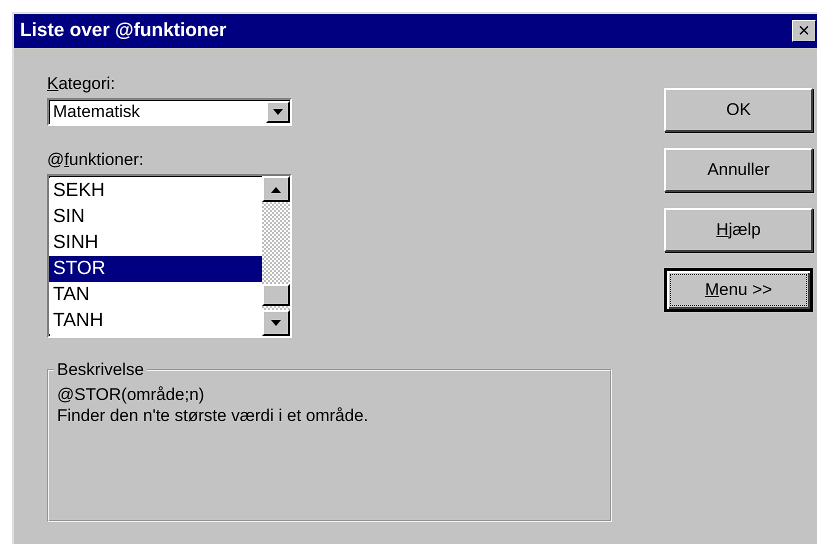  I want to click on scroll-up-button, so click(276, 189).